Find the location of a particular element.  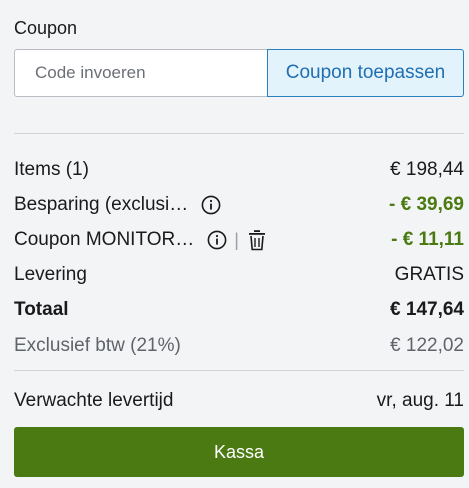

savings-value: - € 39,69 is located at coordinates (426, 204).